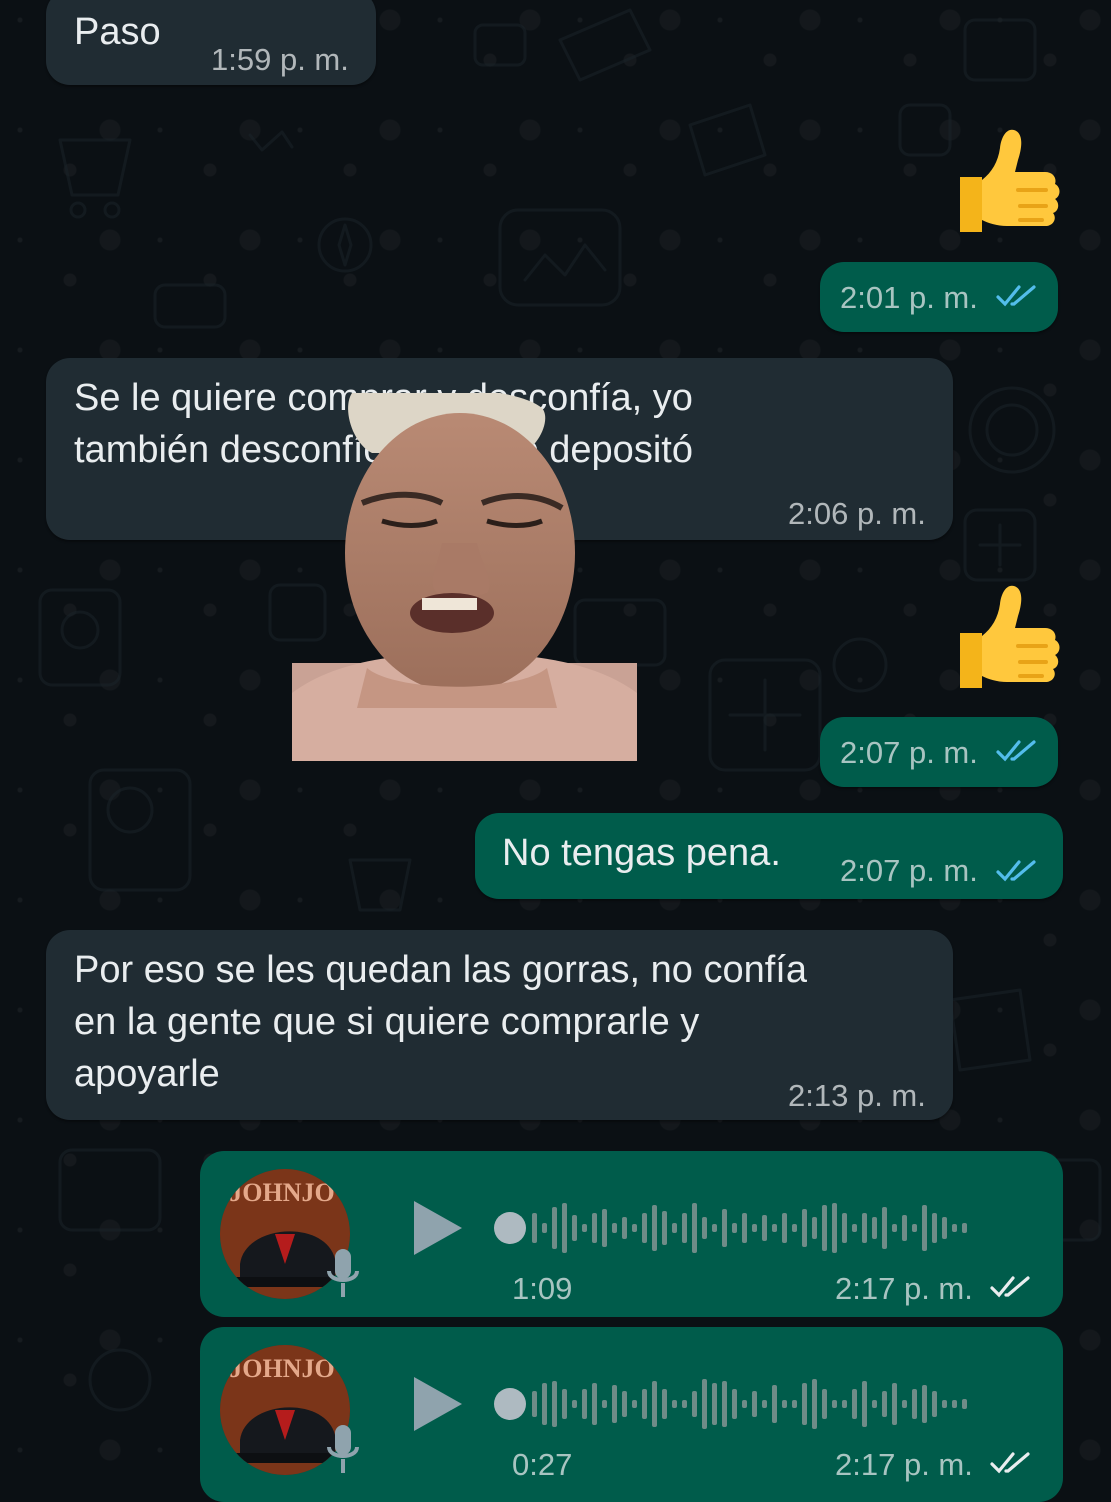 The height and width of the screenshot is (1502, 1111). What do you see at coordinates (857, 513) in the screenshot?
I see `message-time: 2:06 p. m.` at bounding box center [857, 513].